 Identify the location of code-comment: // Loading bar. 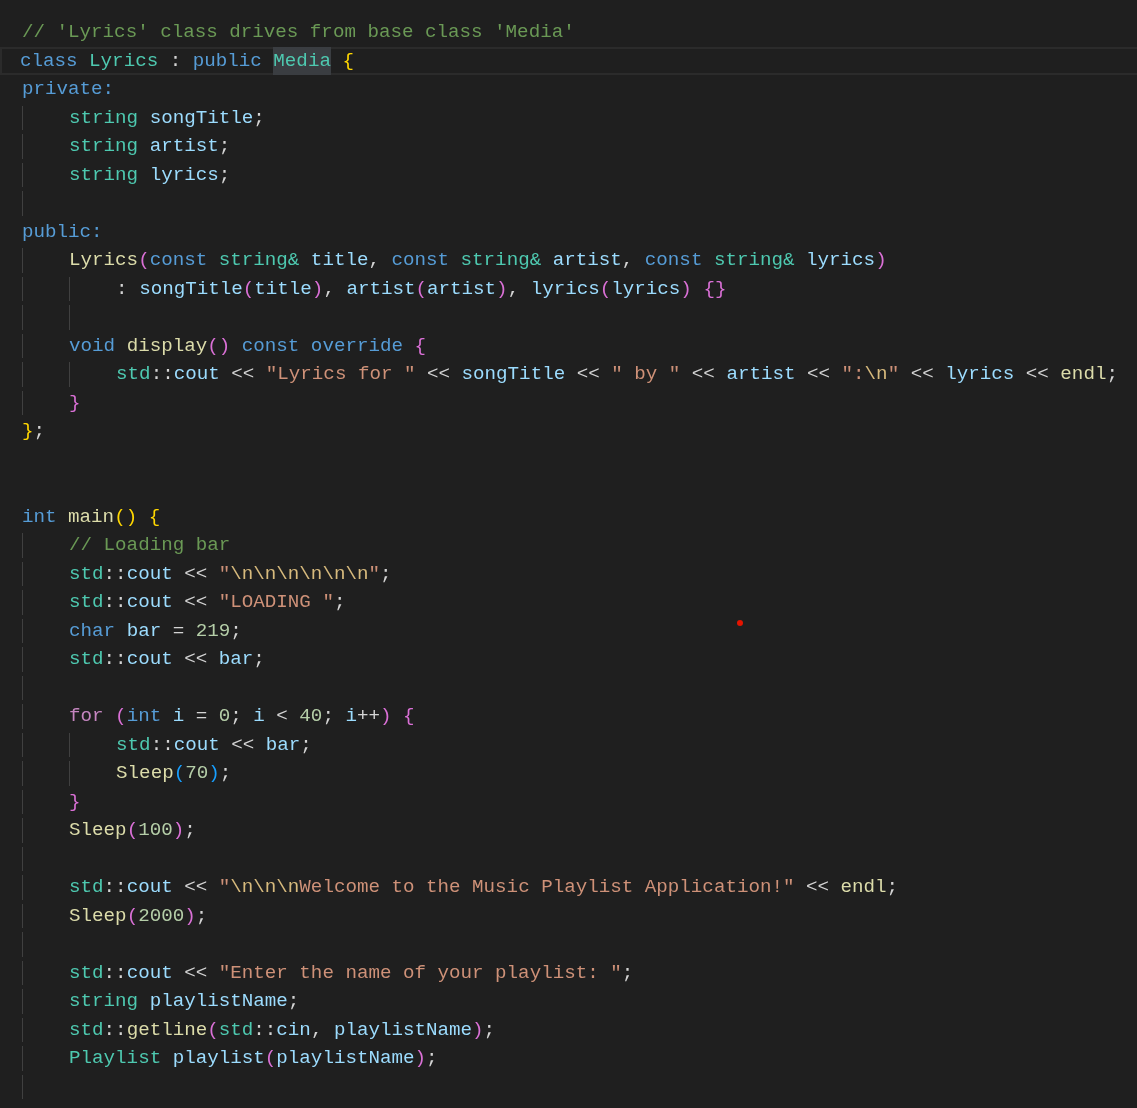
(150, 545).